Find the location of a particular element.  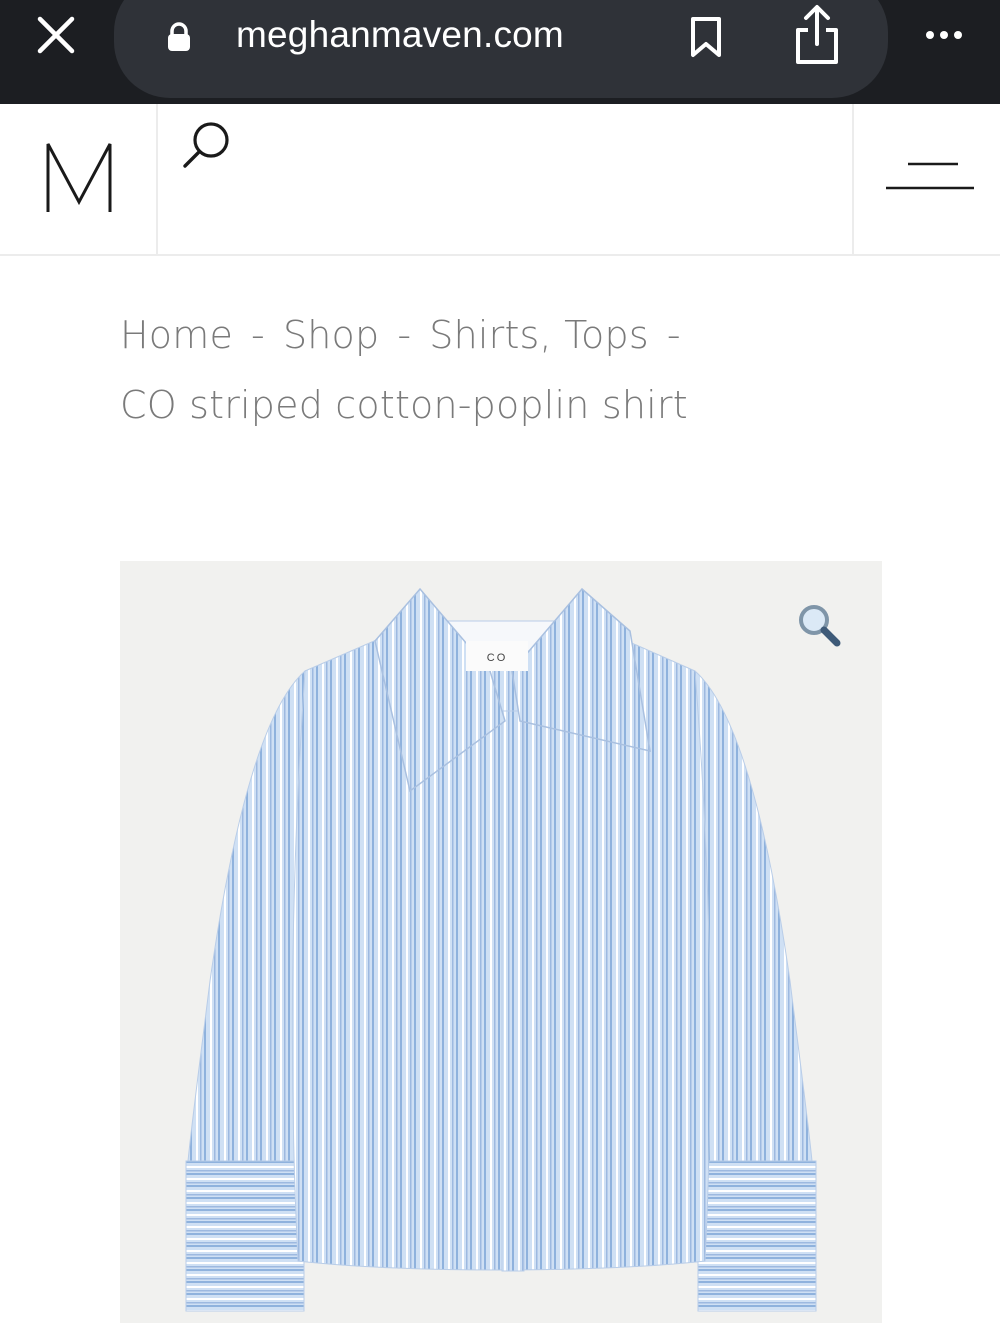

bookmark-button is located at coordinates (706, 37).